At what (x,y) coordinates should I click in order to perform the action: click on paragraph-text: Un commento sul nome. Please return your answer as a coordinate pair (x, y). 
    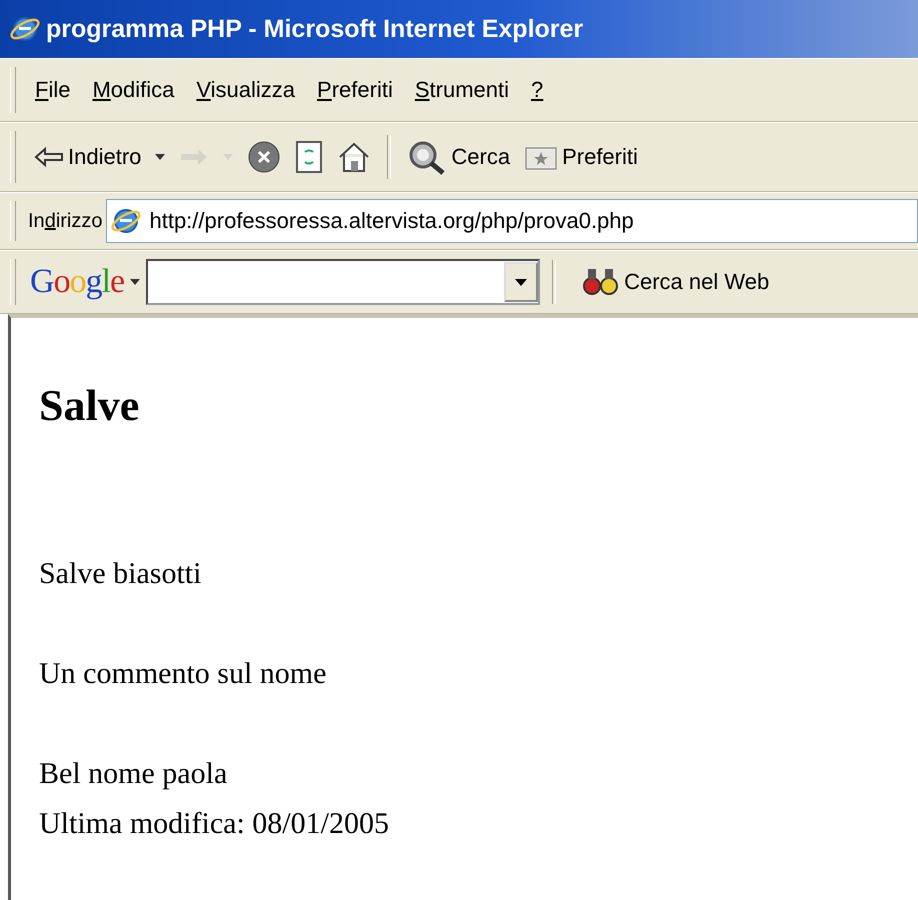
    Looking at the image, I should click on (183, 674).